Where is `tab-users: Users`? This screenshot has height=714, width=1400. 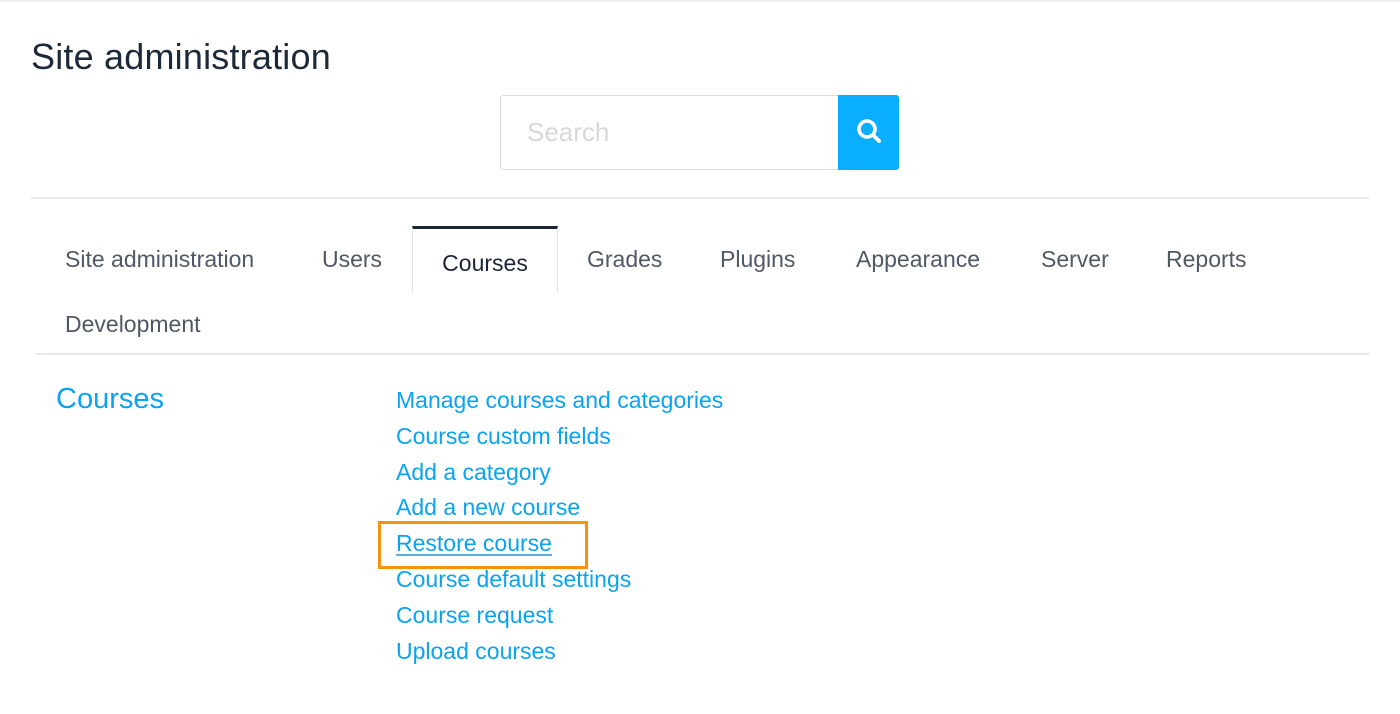 tab-users: Users is located at coordinates (352, 259).